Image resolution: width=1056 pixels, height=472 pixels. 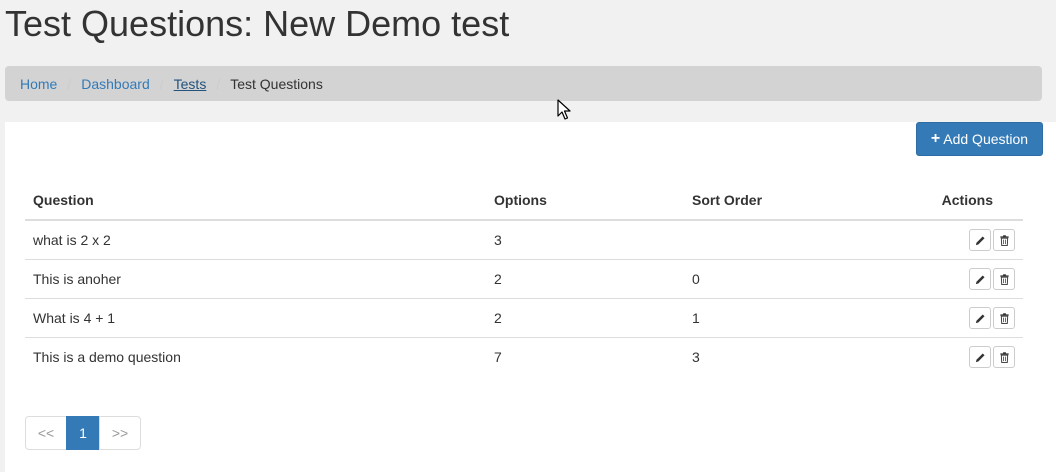 I want to click on sort-order-cell: 0, so click(x=808, y=279).